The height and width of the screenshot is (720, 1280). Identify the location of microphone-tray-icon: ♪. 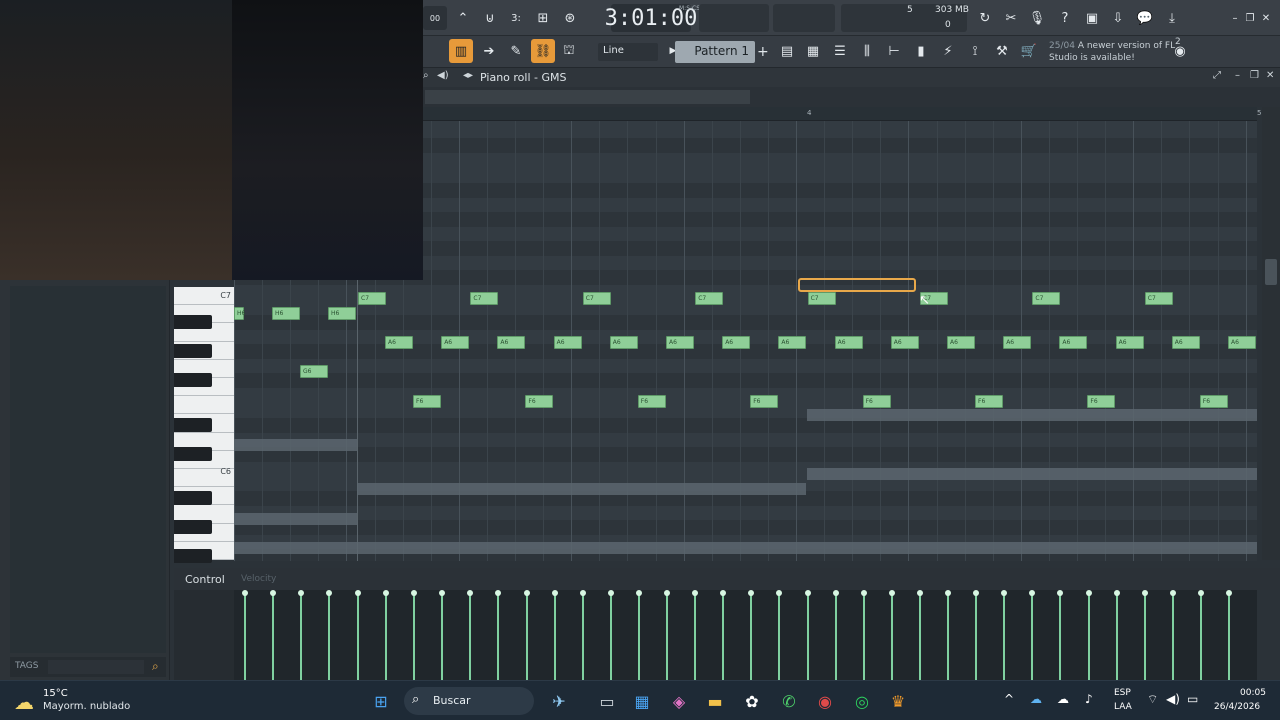
(1089, 699).